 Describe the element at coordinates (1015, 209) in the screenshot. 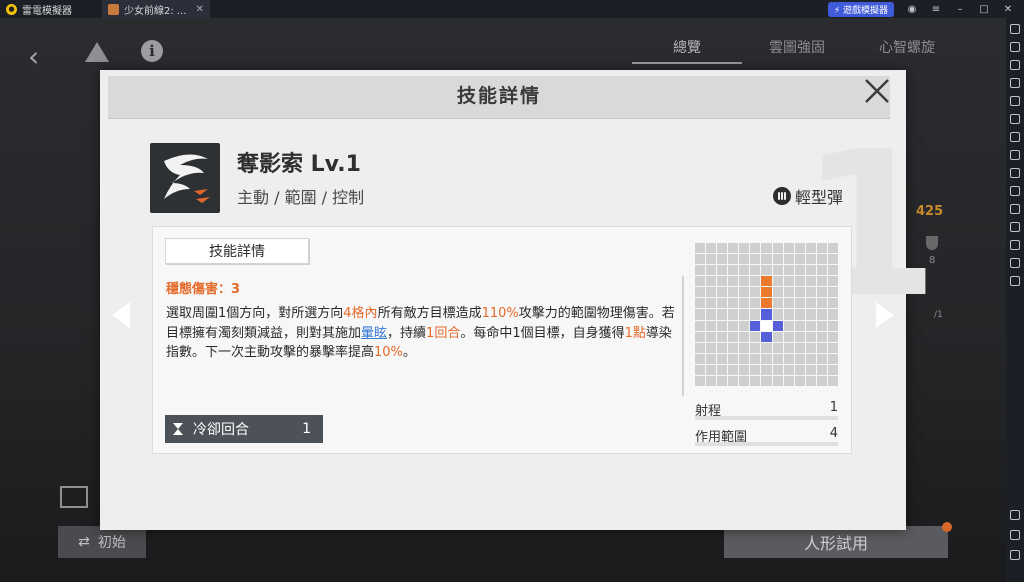

I see `sync-icon` at that location.